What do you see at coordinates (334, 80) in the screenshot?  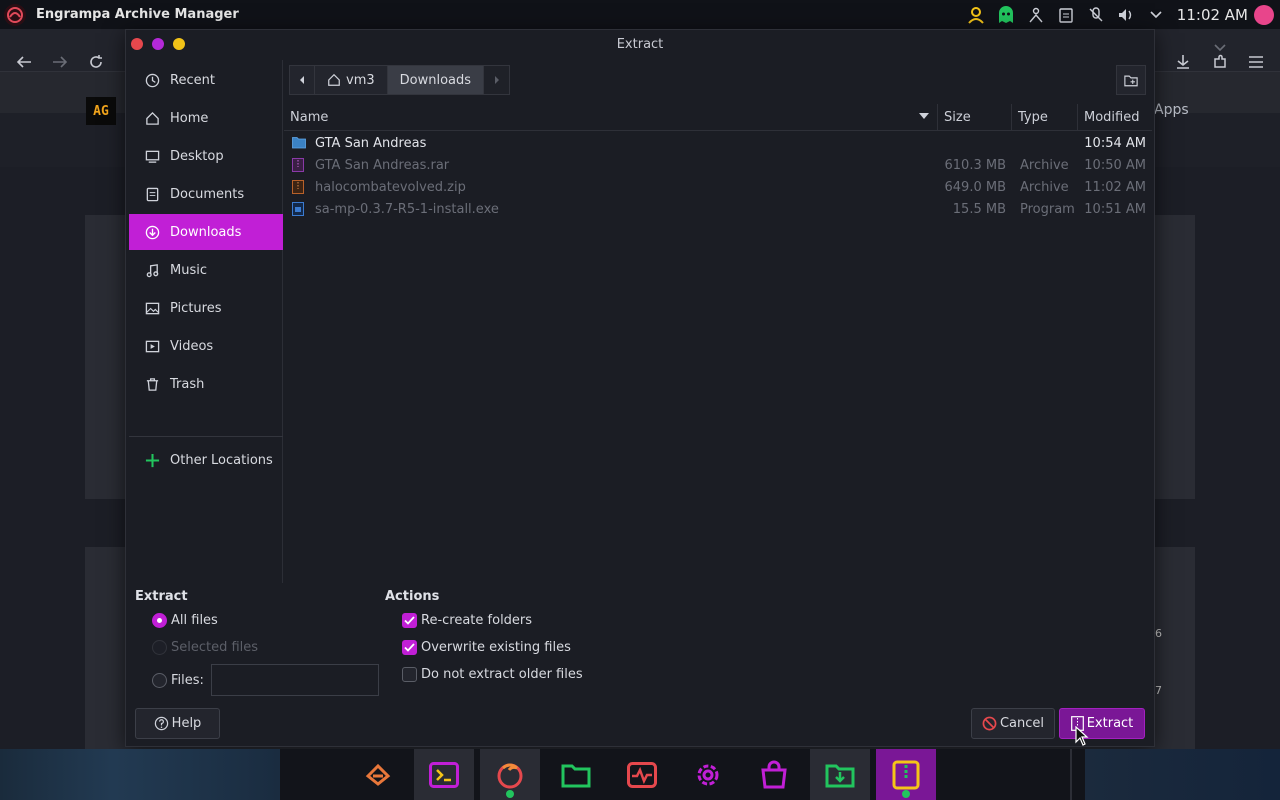 I see `home-icon` at bounding box center [334, 80].